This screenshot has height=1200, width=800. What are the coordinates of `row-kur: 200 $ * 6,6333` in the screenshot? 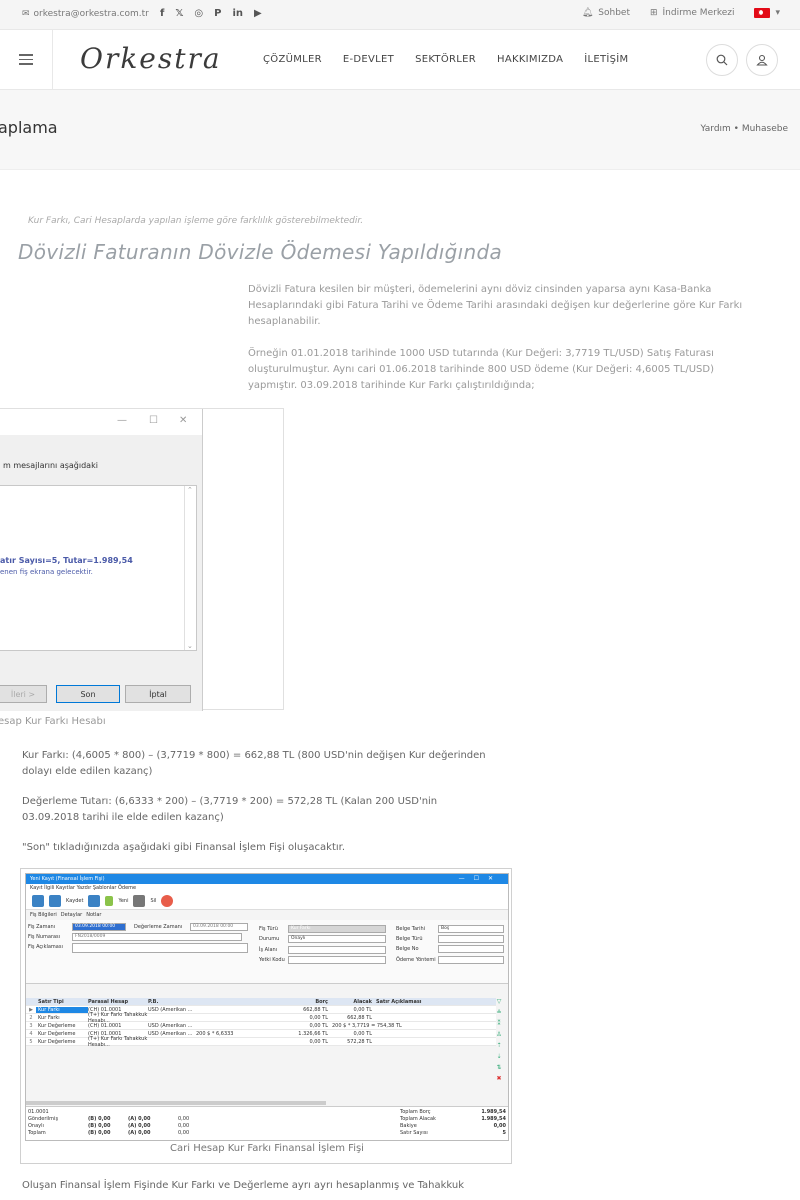 It's located at (215, 1033).